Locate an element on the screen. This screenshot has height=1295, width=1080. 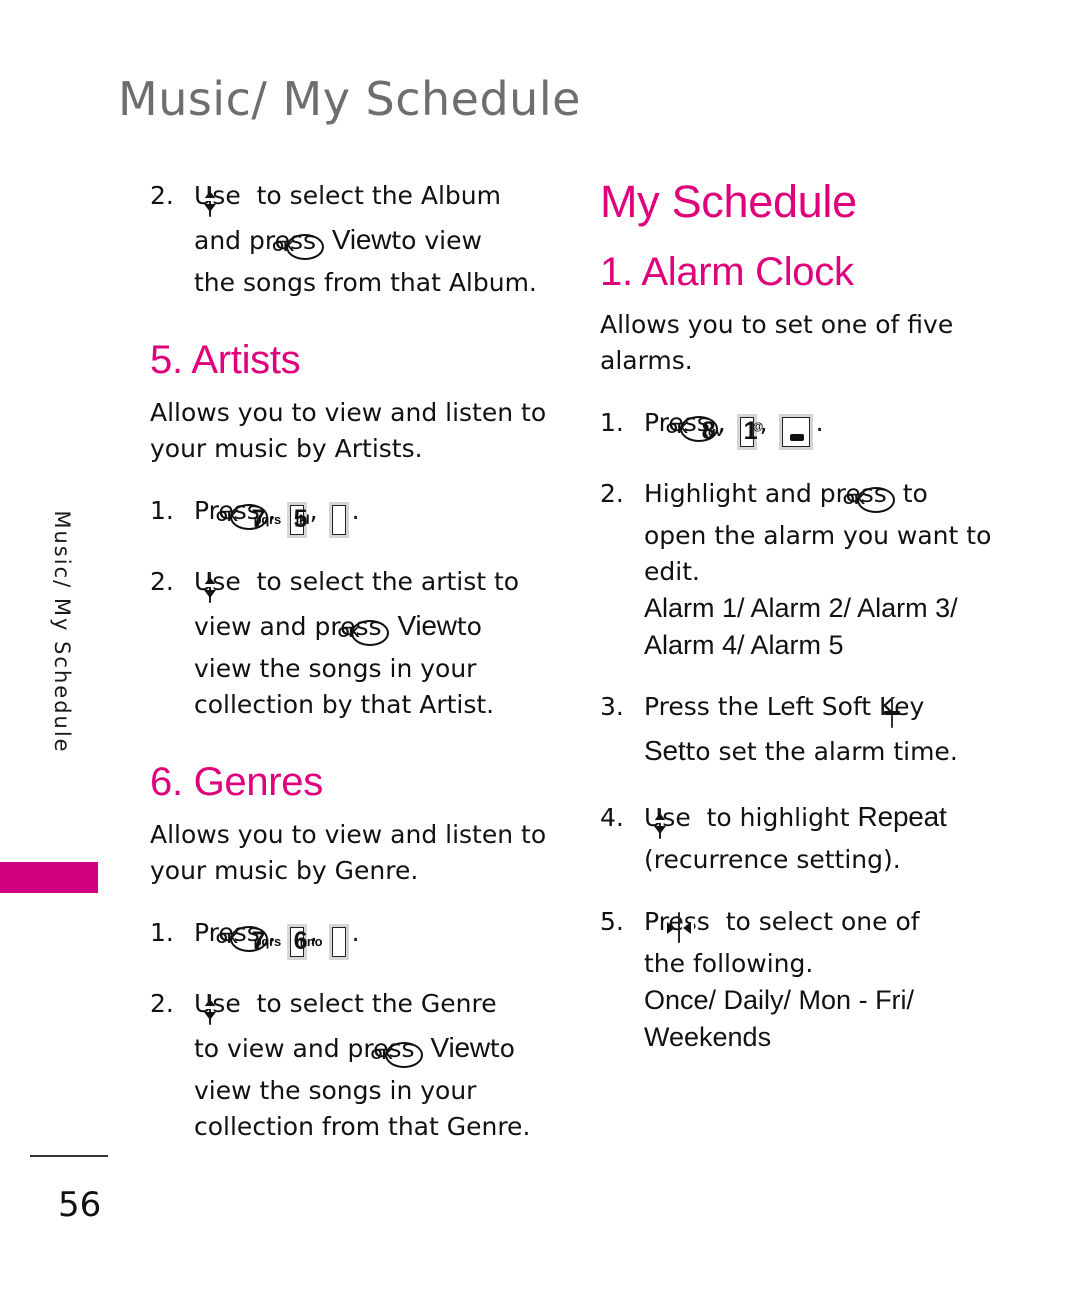
step-text: (recurrence setting). is located at coordinates (772, 860).